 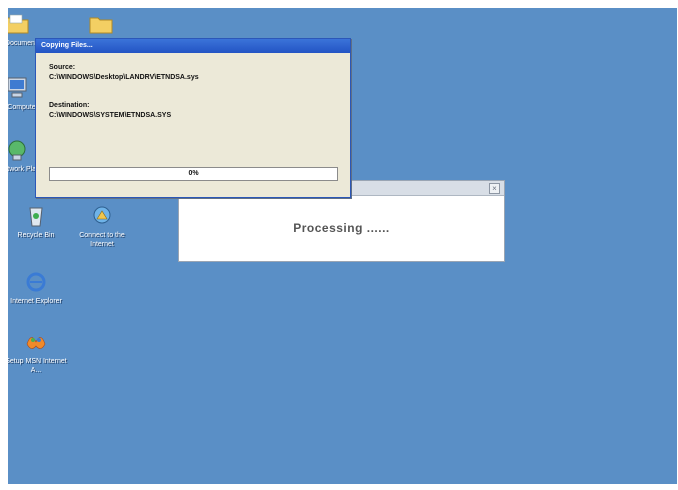 I want to click on desktop-icon-internet-explorer: Internet Explorer, so click(x=37, y=288).